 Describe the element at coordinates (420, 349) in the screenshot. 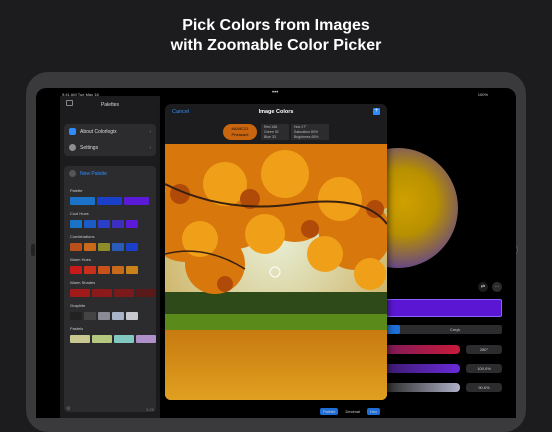

I see `hue-slider` at that location.